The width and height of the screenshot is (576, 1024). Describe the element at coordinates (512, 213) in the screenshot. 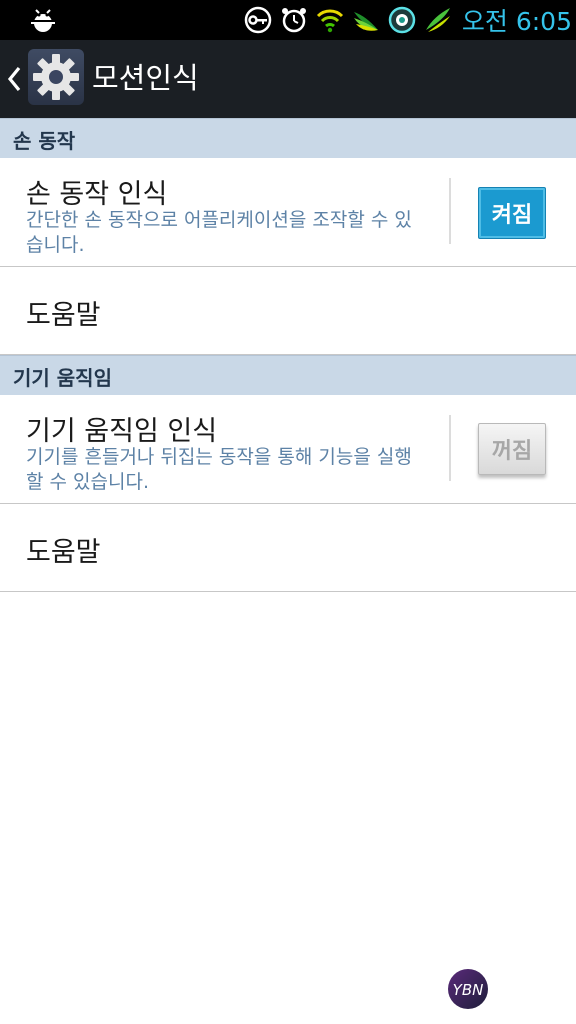

I see `hand-motion-toggle: 켜짐` at that location.